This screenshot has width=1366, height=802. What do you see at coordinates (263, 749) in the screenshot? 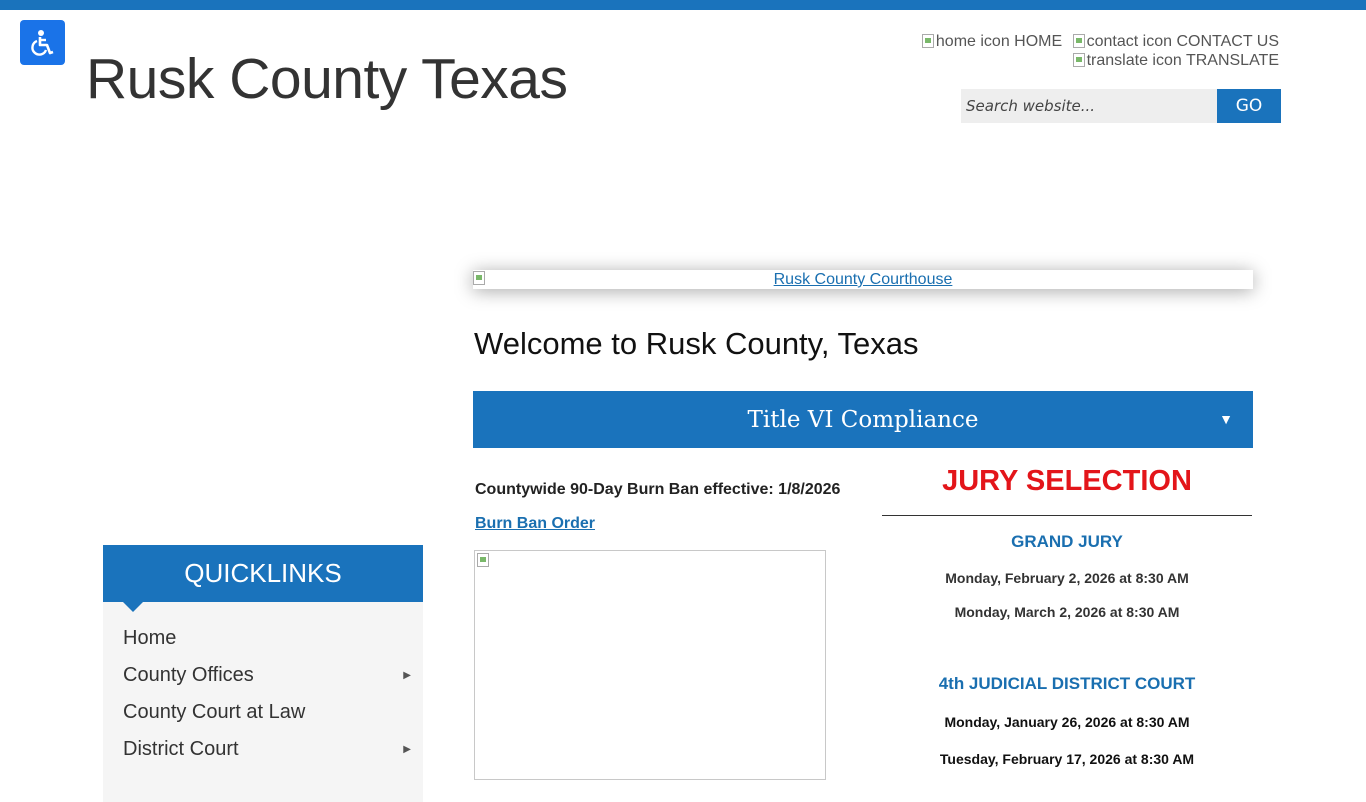
I see `quicklink-item: District Court ▶` at bounding box center [263, 749].